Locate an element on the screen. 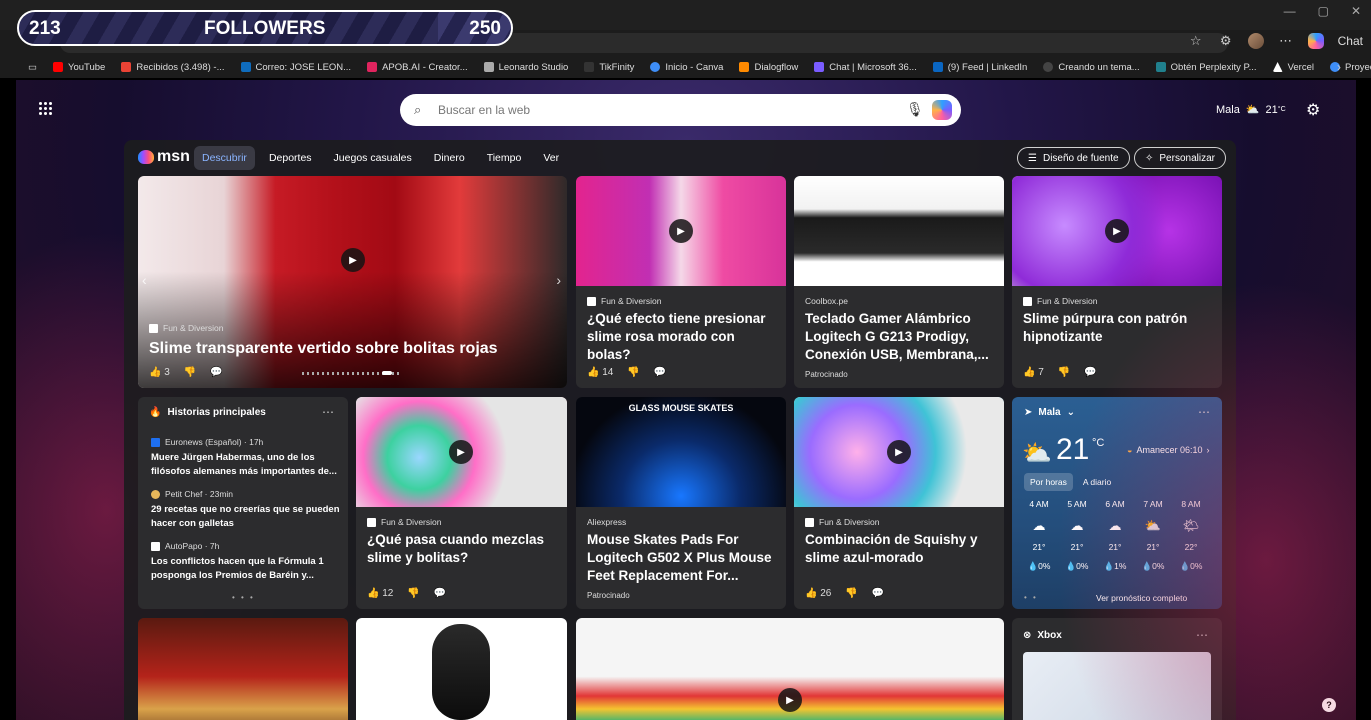 Image resolution: width=1371 pixels, height=720 pixels. microphone-icon: 🎙 is located at coordinates (915, 109).